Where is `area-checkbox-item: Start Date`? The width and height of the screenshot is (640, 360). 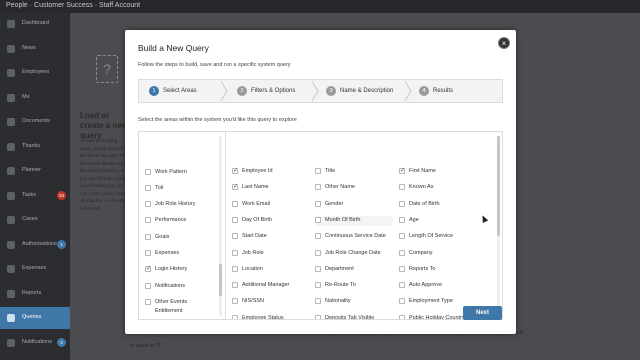 area-checkbox-item: Start Date is located at coordinates (271, 237).